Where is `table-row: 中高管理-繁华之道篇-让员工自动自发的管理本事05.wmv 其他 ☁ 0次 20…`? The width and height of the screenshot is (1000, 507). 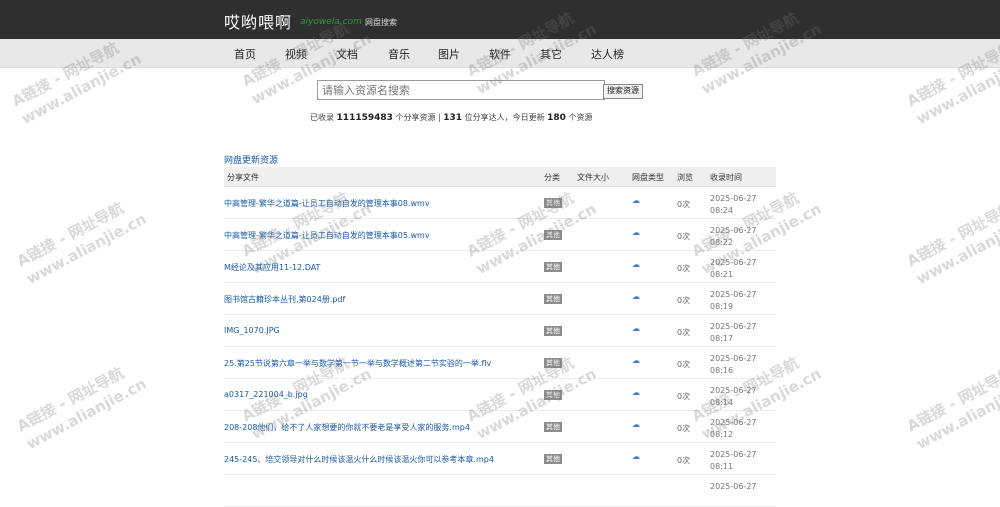
table-row: 中高管理-繁华之道篇-让员工自动自发的管理本事05.wmv 其他 ☁ 0次 20… is located at coordinates (500, 235).